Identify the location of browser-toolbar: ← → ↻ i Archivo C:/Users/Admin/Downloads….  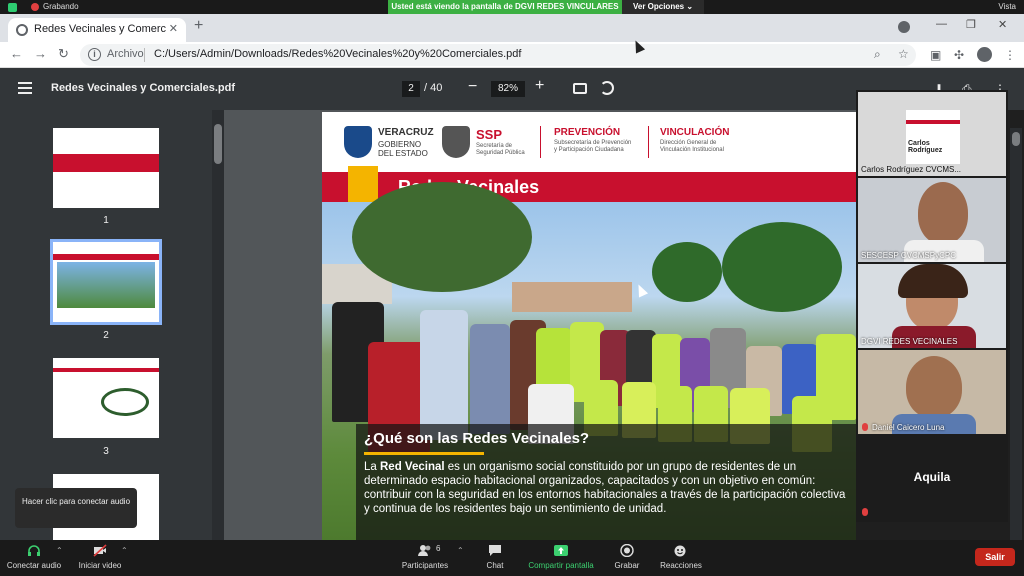
(512, 55).